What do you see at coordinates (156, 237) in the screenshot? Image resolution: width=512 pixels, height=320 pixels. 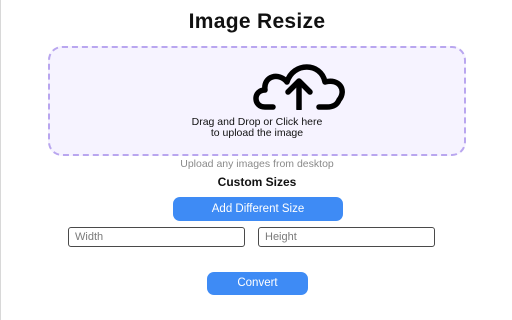 I see `width-input` at bounding box center [156, 237].